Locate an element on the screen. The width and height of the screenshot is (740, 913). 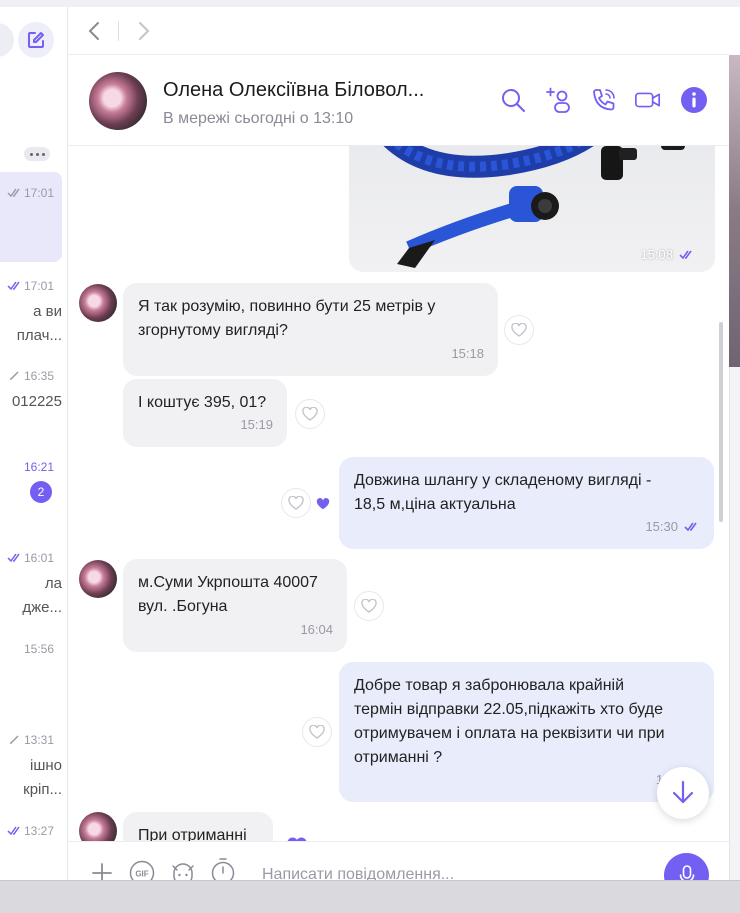
scroll-to-bottom-button is located at coordinates (683, 793).